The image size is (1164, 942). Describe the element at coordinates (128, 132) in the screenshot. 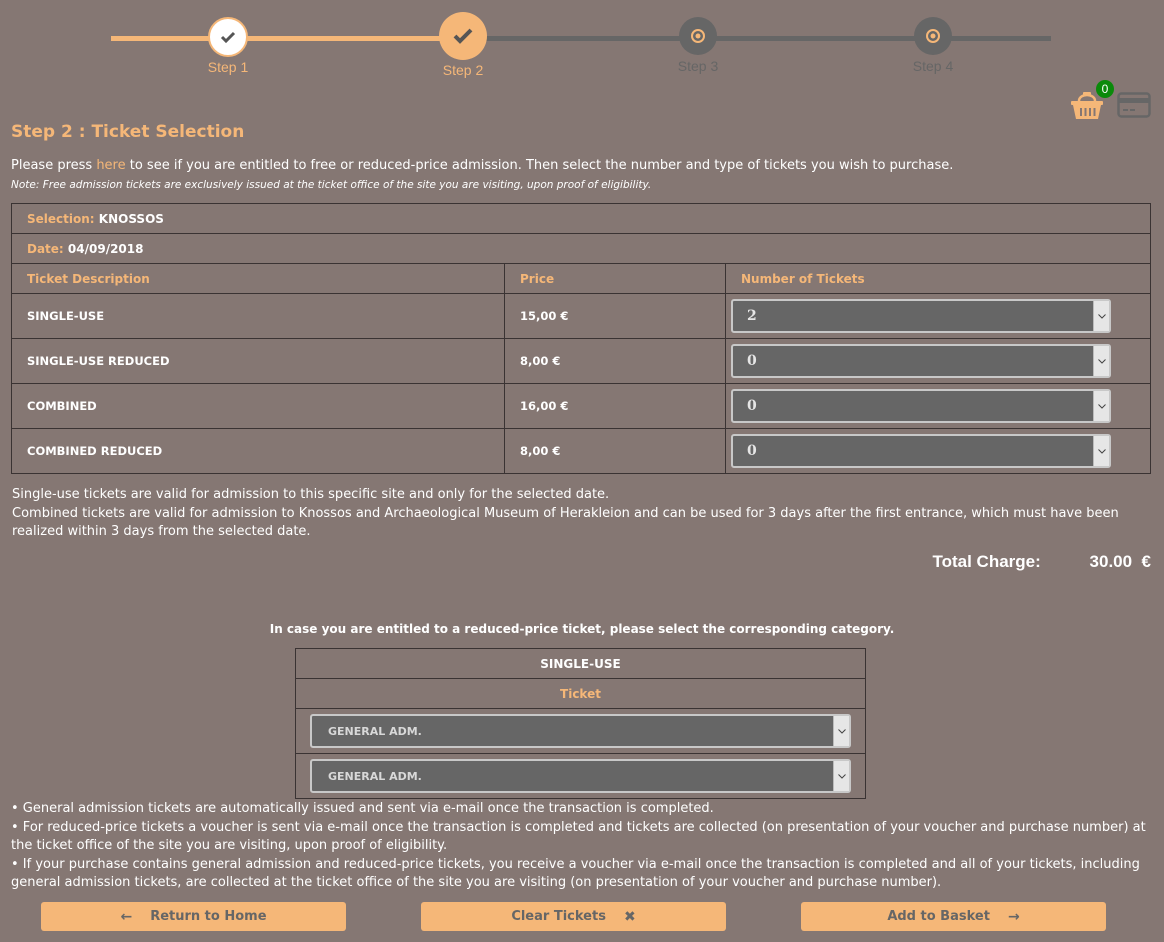

I see `page-title: Step 2 : Ticket Selection` at that location.